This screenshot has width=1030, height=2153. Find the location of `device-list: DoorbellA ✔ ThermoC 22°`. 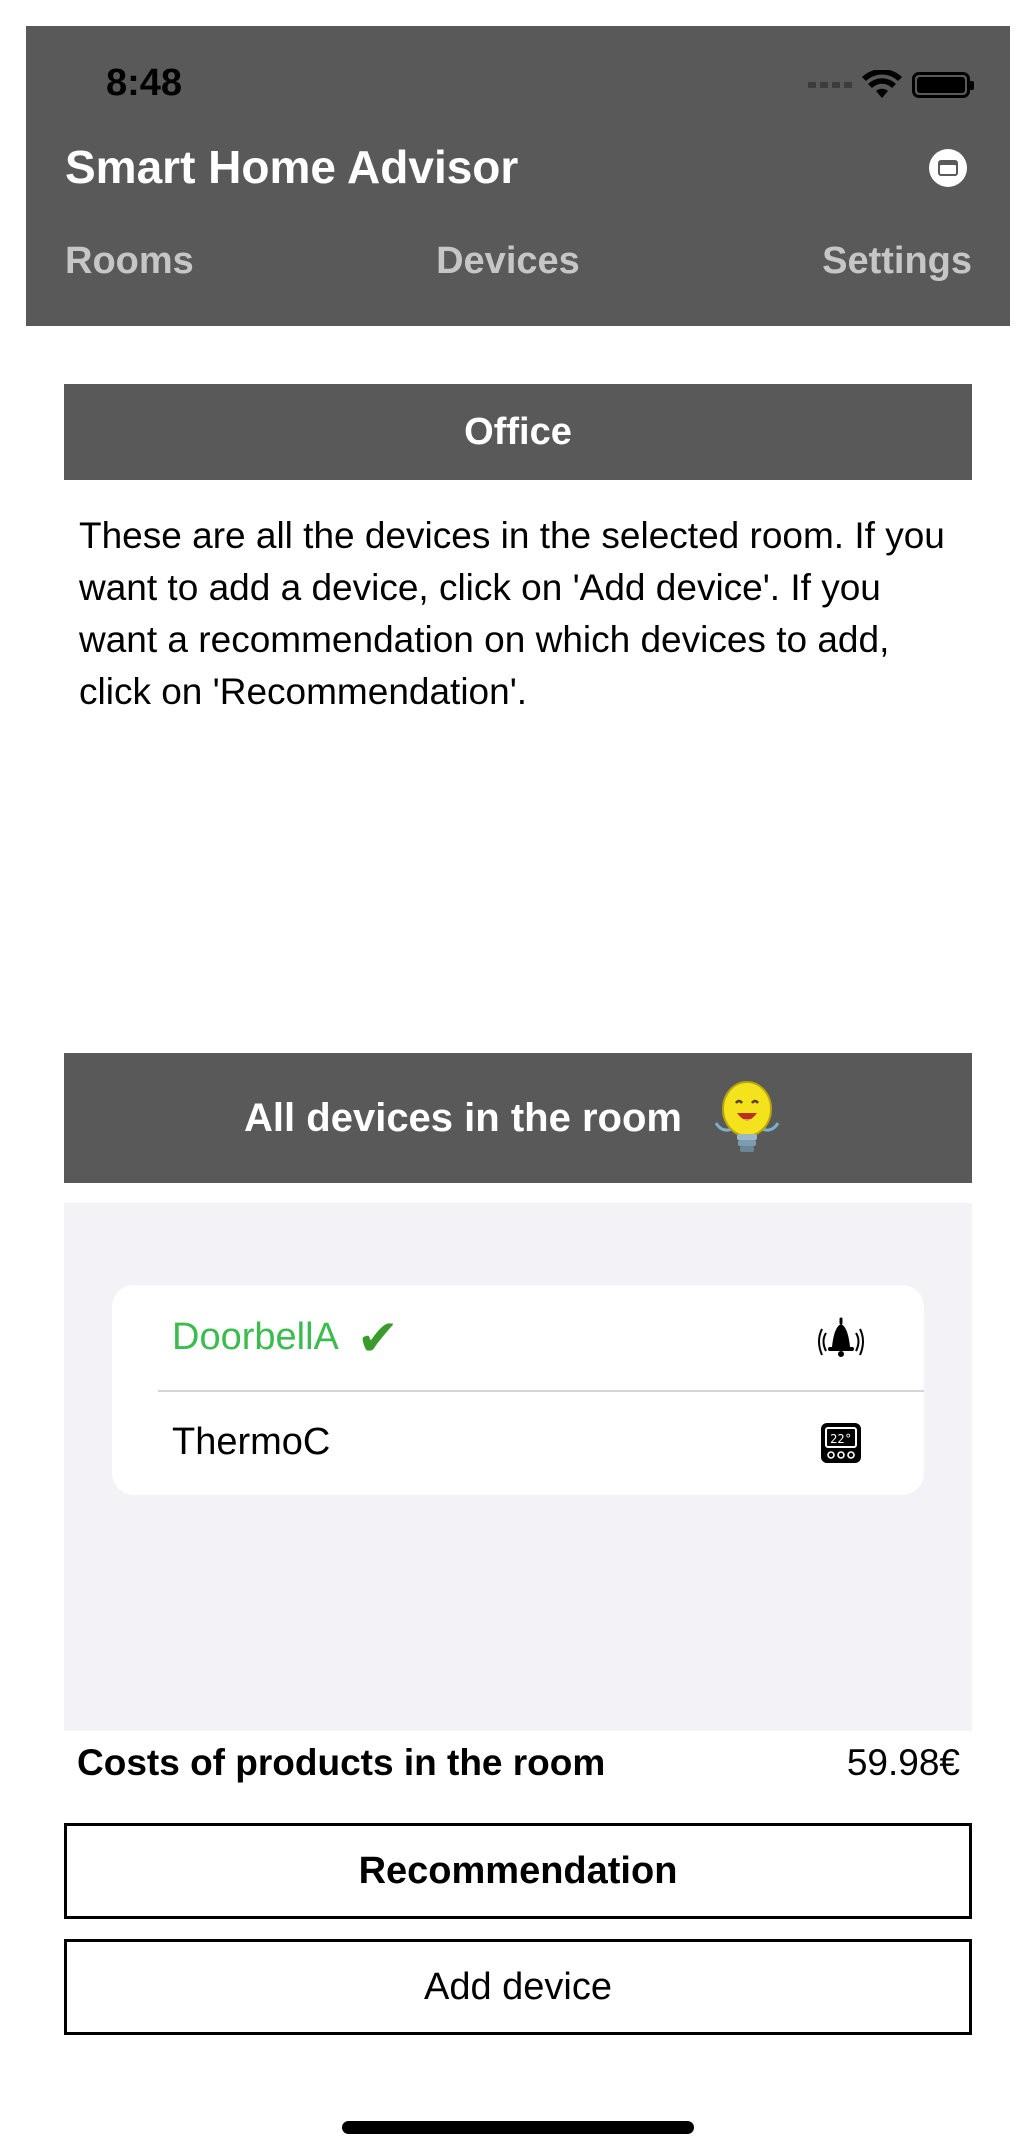

device-list: DoorbellA ✔ ThermoC 22° is located at coordinates (518, 1390).